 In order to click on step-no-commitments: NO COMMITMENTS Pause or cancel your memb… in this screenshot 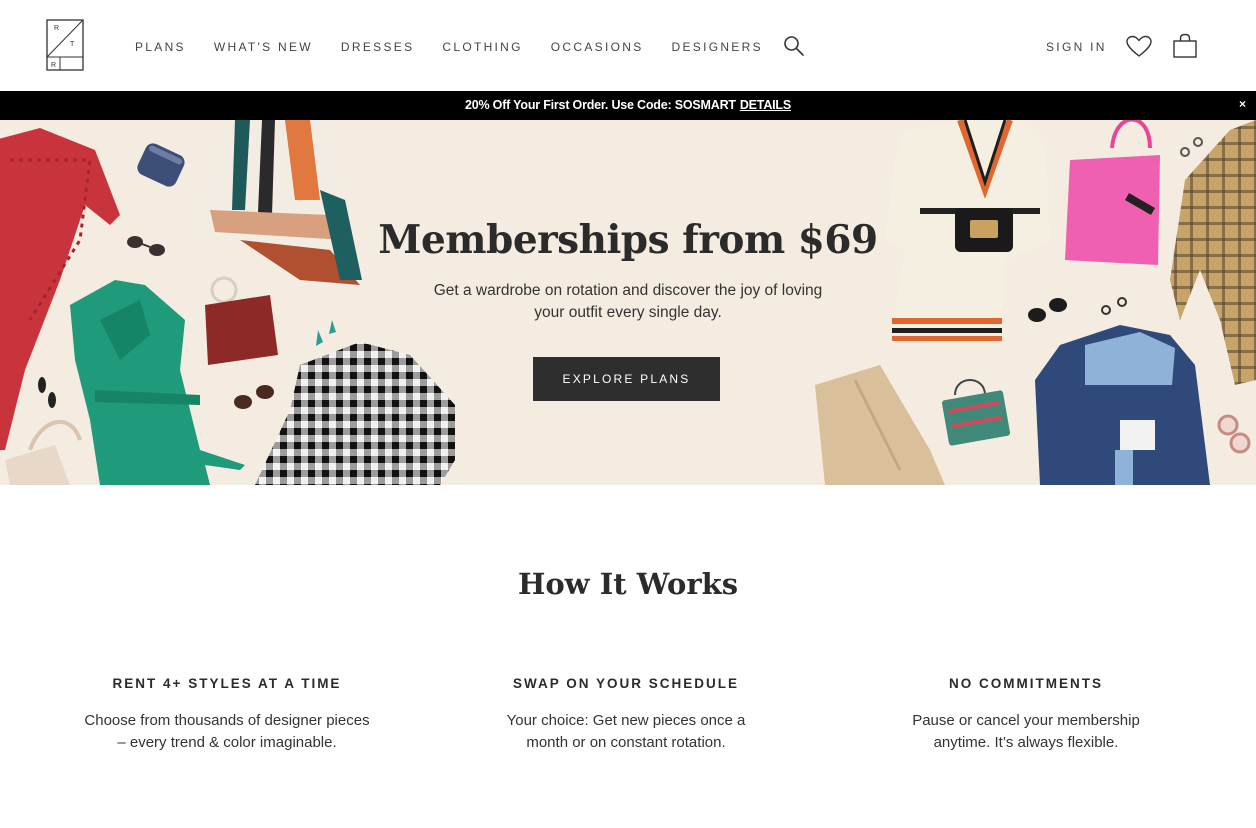, I will do `click(1026, 715)`.